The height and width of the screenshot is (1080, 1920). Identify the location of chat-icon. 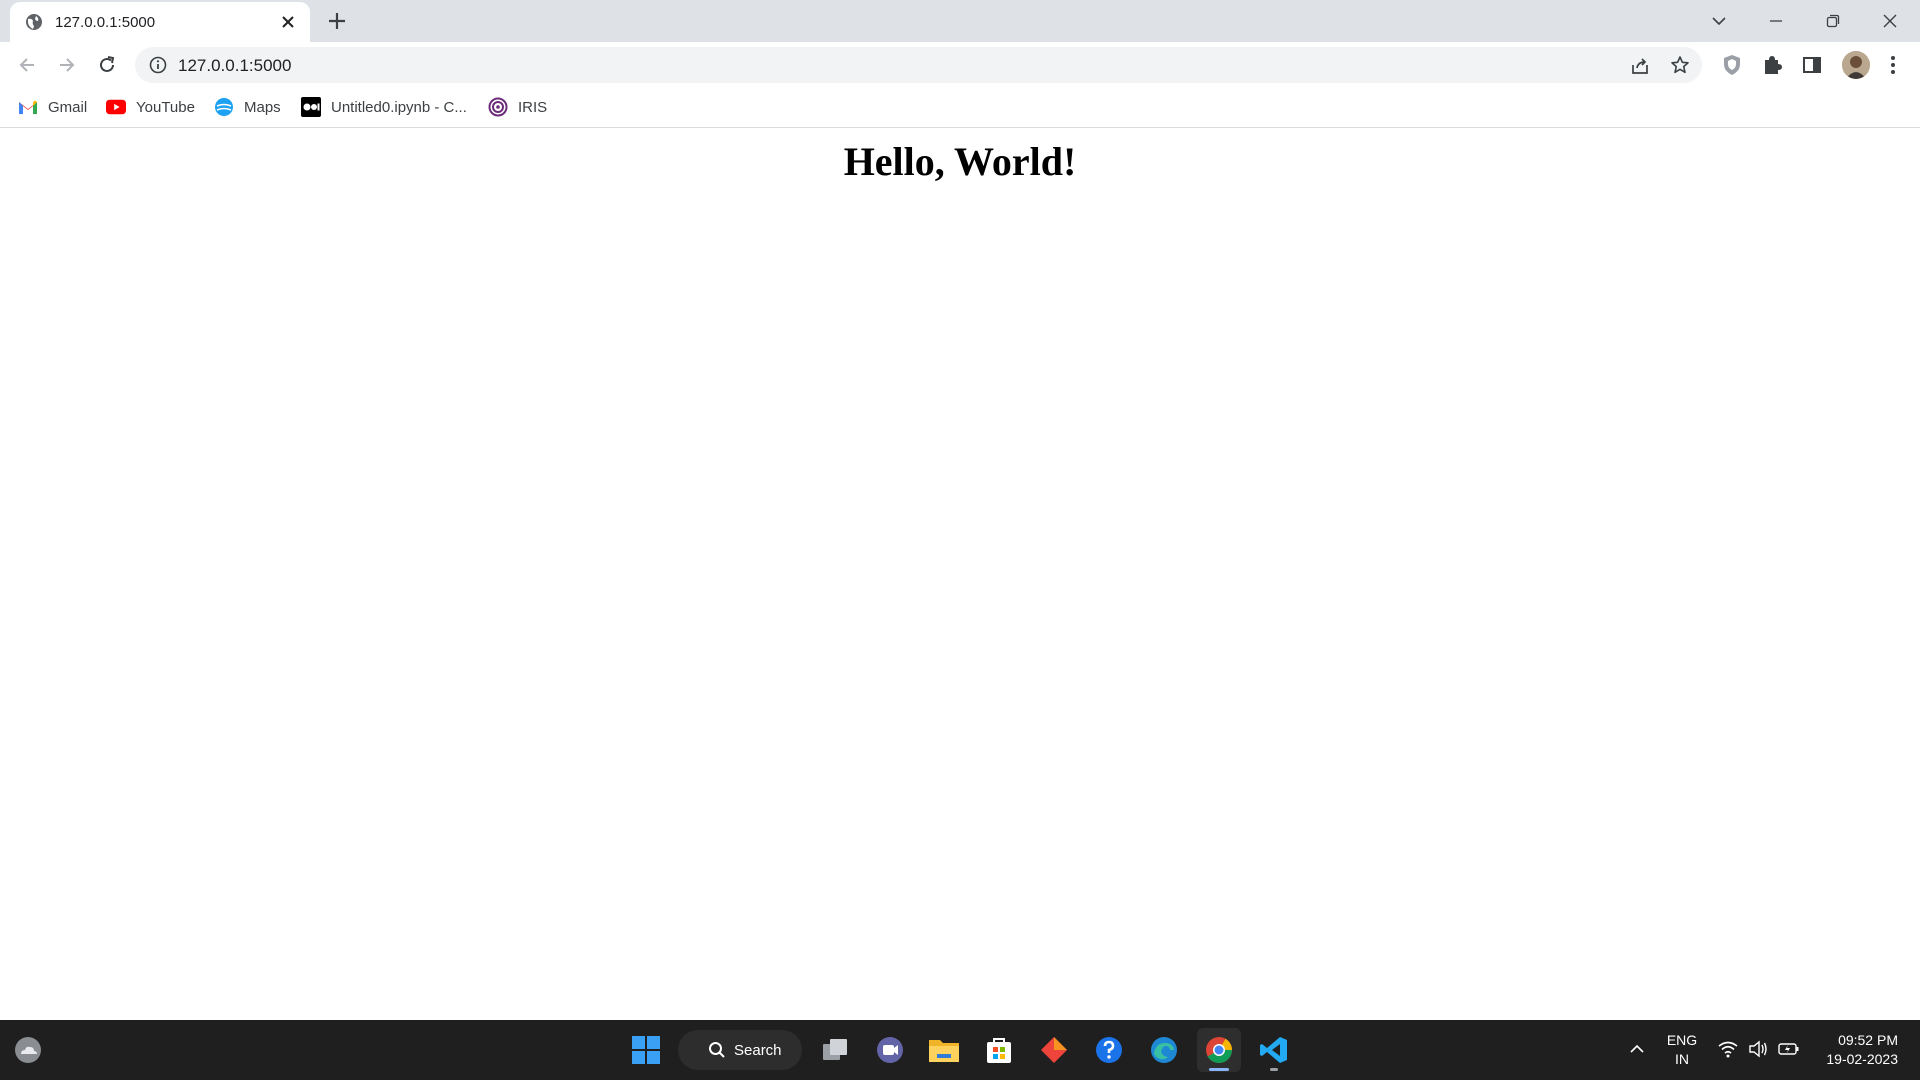
(890, 1050).